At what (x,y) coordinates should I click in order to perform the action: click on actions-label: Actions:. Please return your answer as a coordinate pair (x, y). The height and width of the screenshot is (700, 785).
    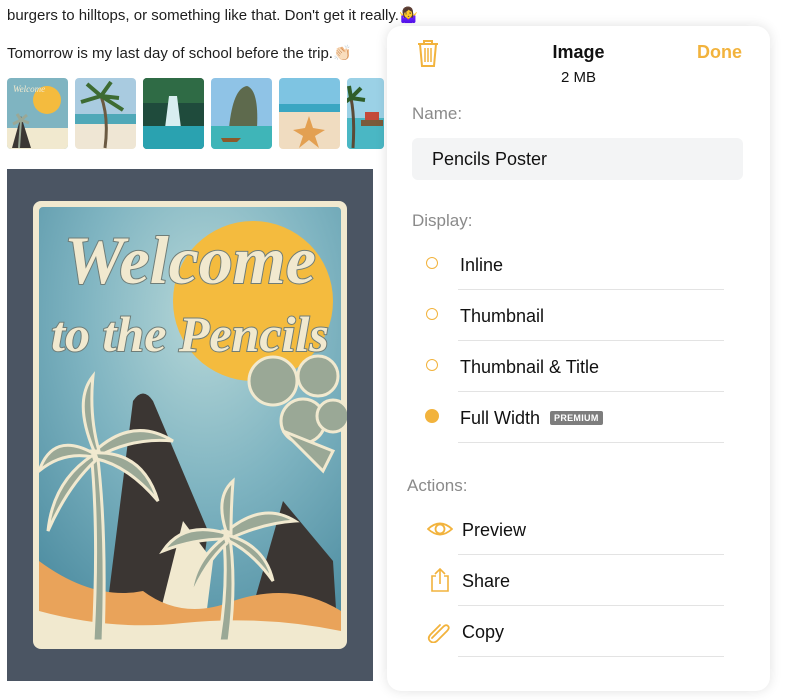
    Looking at the image, I should click on (437, 485).